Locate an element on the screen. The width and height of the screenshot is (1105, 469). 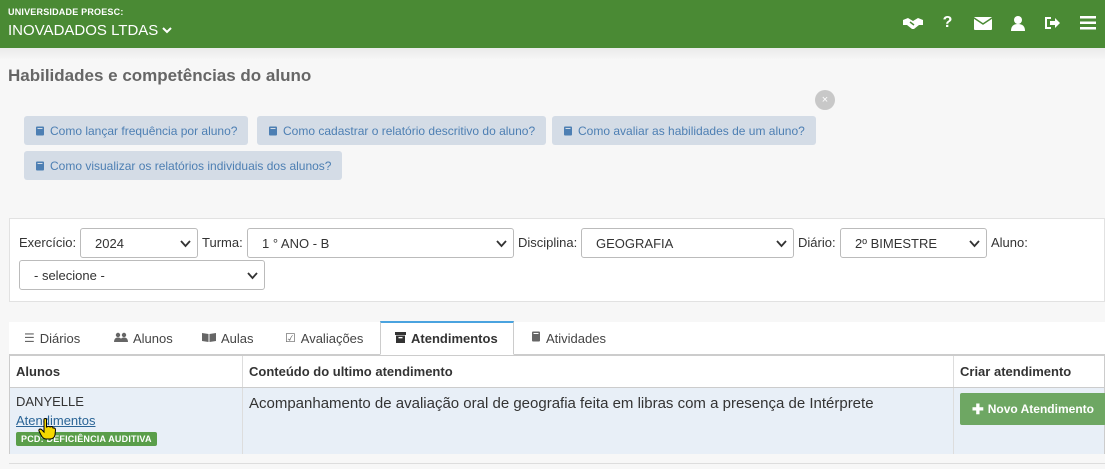
sign-out-icon is located at coordinates (1052, 23).